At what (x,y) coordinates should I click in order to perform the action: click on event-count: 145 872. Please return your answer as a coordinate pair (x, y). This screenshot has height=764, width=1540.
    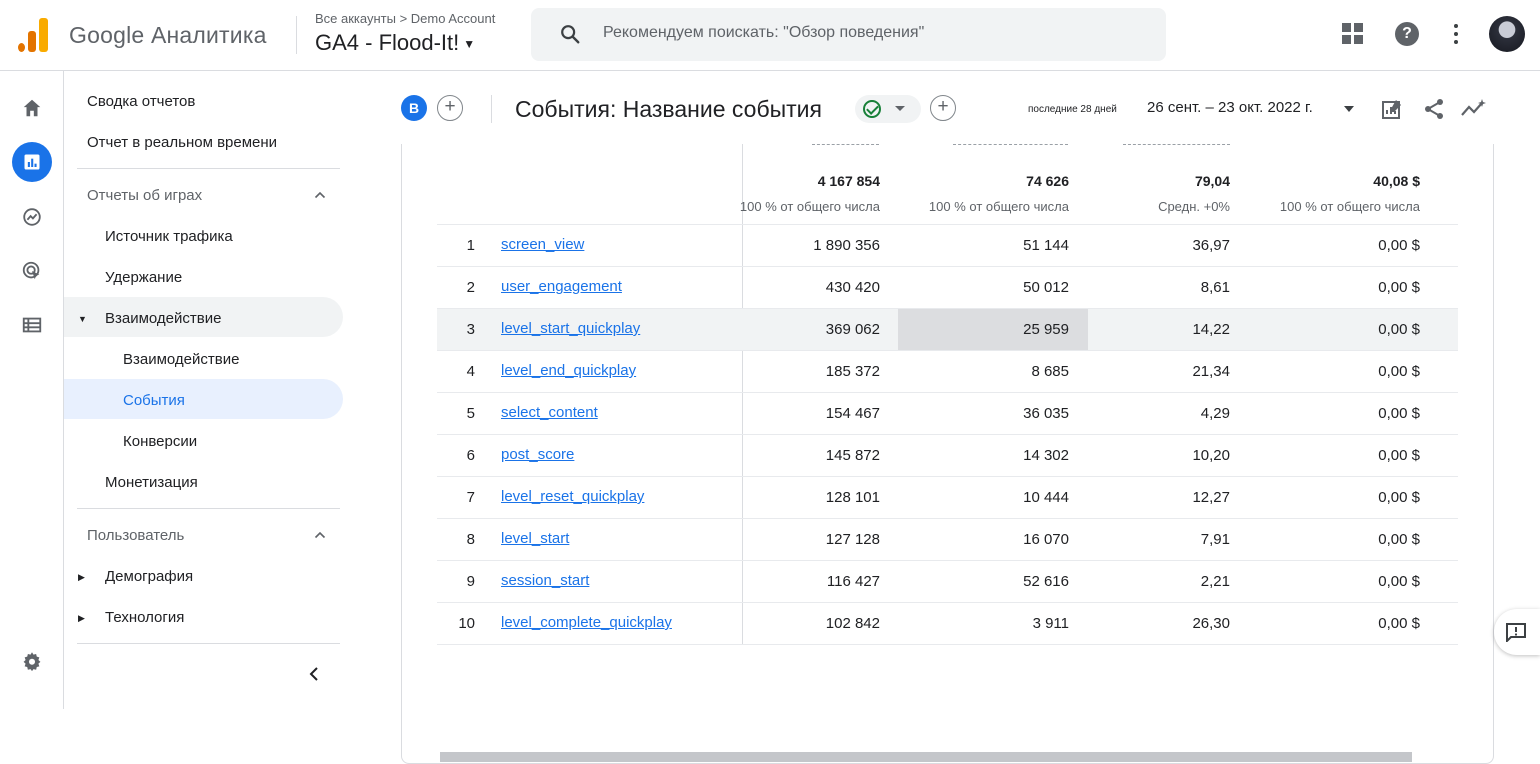
    Looking at the image, I should click on (852, 455).